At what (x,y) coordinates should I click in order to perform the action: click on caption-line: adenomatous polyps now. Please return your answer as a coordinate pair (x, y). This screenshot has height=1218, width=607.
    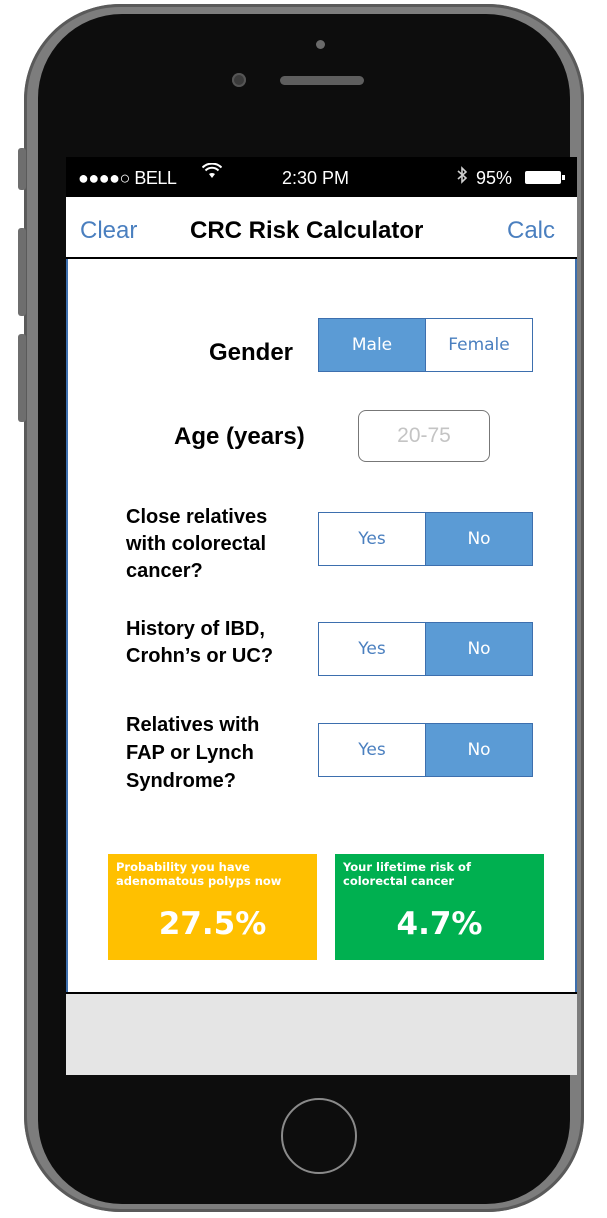
    Looking at the image, I should click on (199, 881).